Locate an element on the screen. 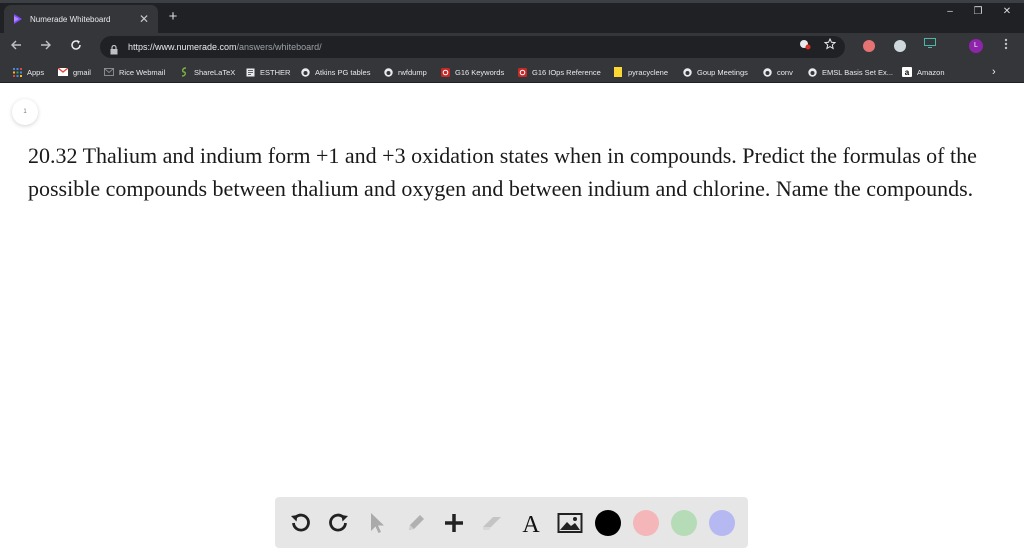 This screenshot has width=1024, height=554. bookmark-label: Amazon is located at coordinates (931, 72).